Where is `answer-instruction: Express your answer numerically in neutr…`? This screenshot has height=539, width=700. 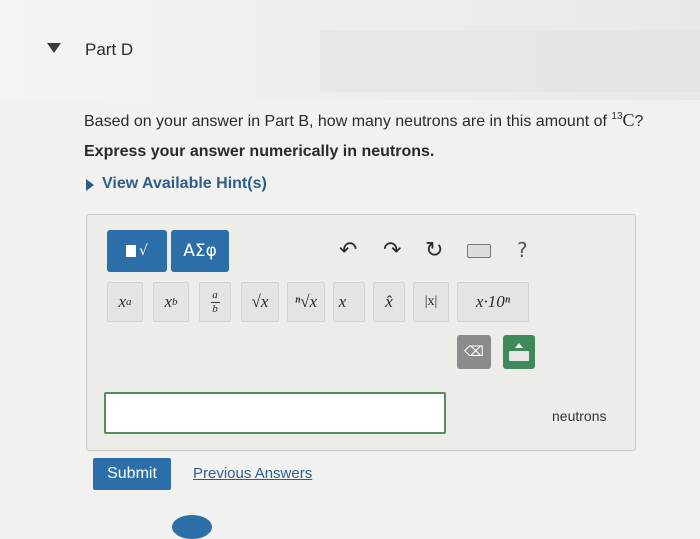 answer-instruction: Express your answer numerically in neutr… is located at coordinates (259, 151).